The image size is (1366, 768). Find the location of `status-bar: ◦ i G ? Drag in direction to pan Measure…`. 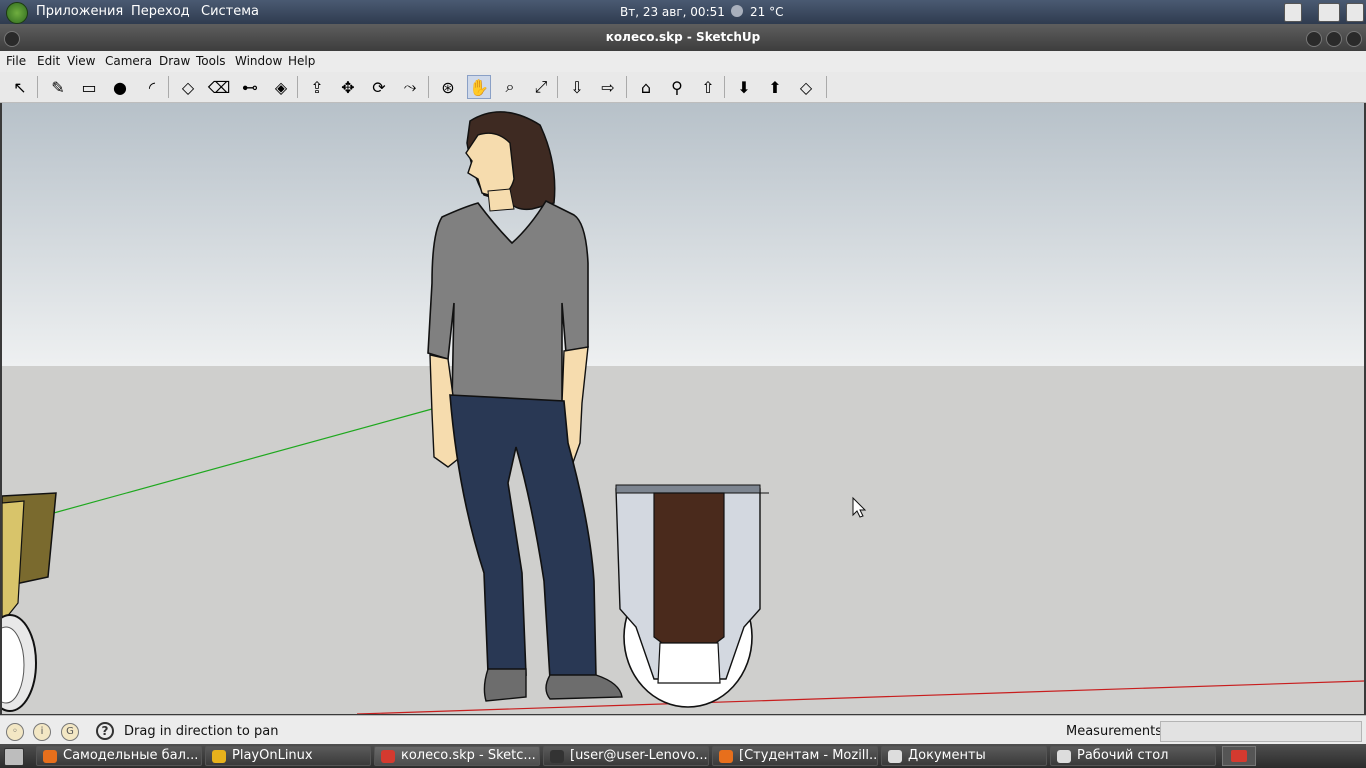

status-bar: ◦ i G ? Drag in direction to pan Measure… is located at coordinates (683, 730).